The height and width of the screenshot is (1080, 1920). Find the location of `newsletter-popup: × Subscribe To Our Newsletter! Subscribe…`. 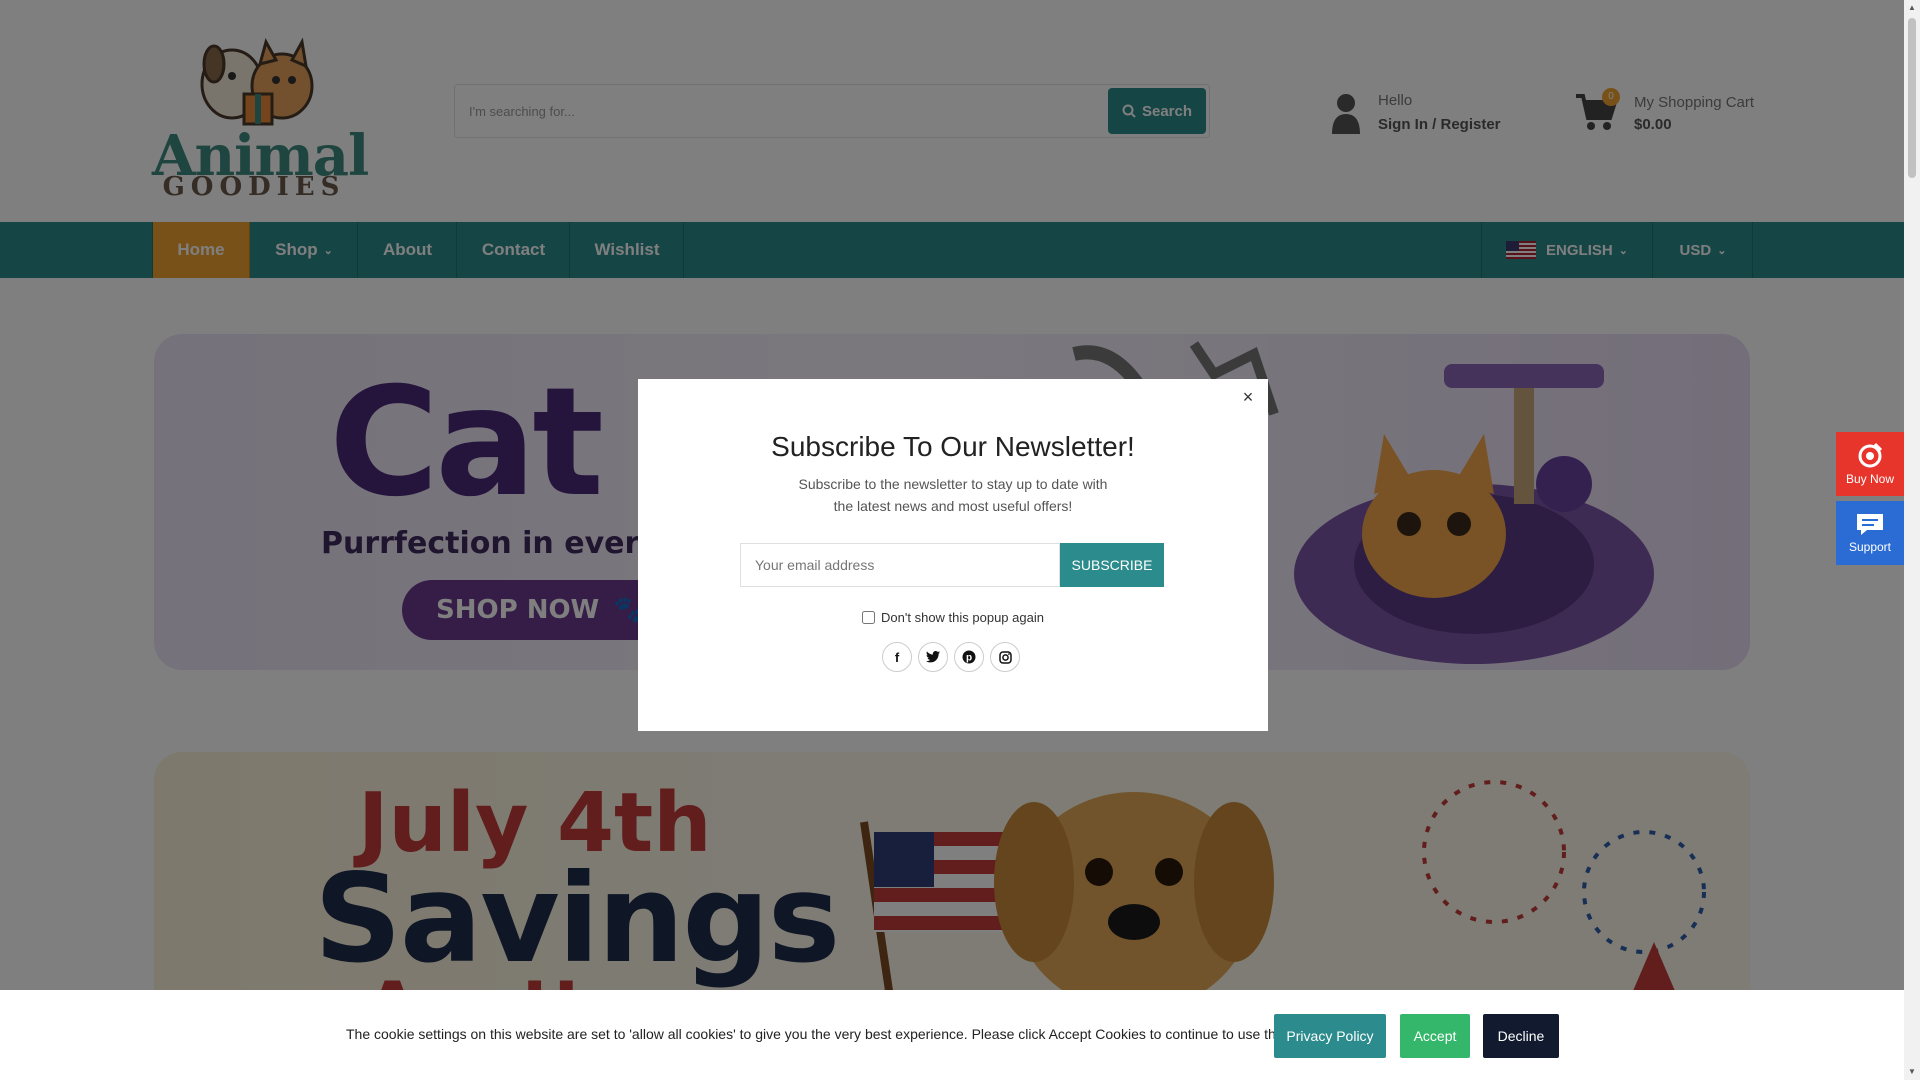

newsletter-popup: × Subscribe To Our Newsletter! Subscribe… is located at coordinates (953, 555).